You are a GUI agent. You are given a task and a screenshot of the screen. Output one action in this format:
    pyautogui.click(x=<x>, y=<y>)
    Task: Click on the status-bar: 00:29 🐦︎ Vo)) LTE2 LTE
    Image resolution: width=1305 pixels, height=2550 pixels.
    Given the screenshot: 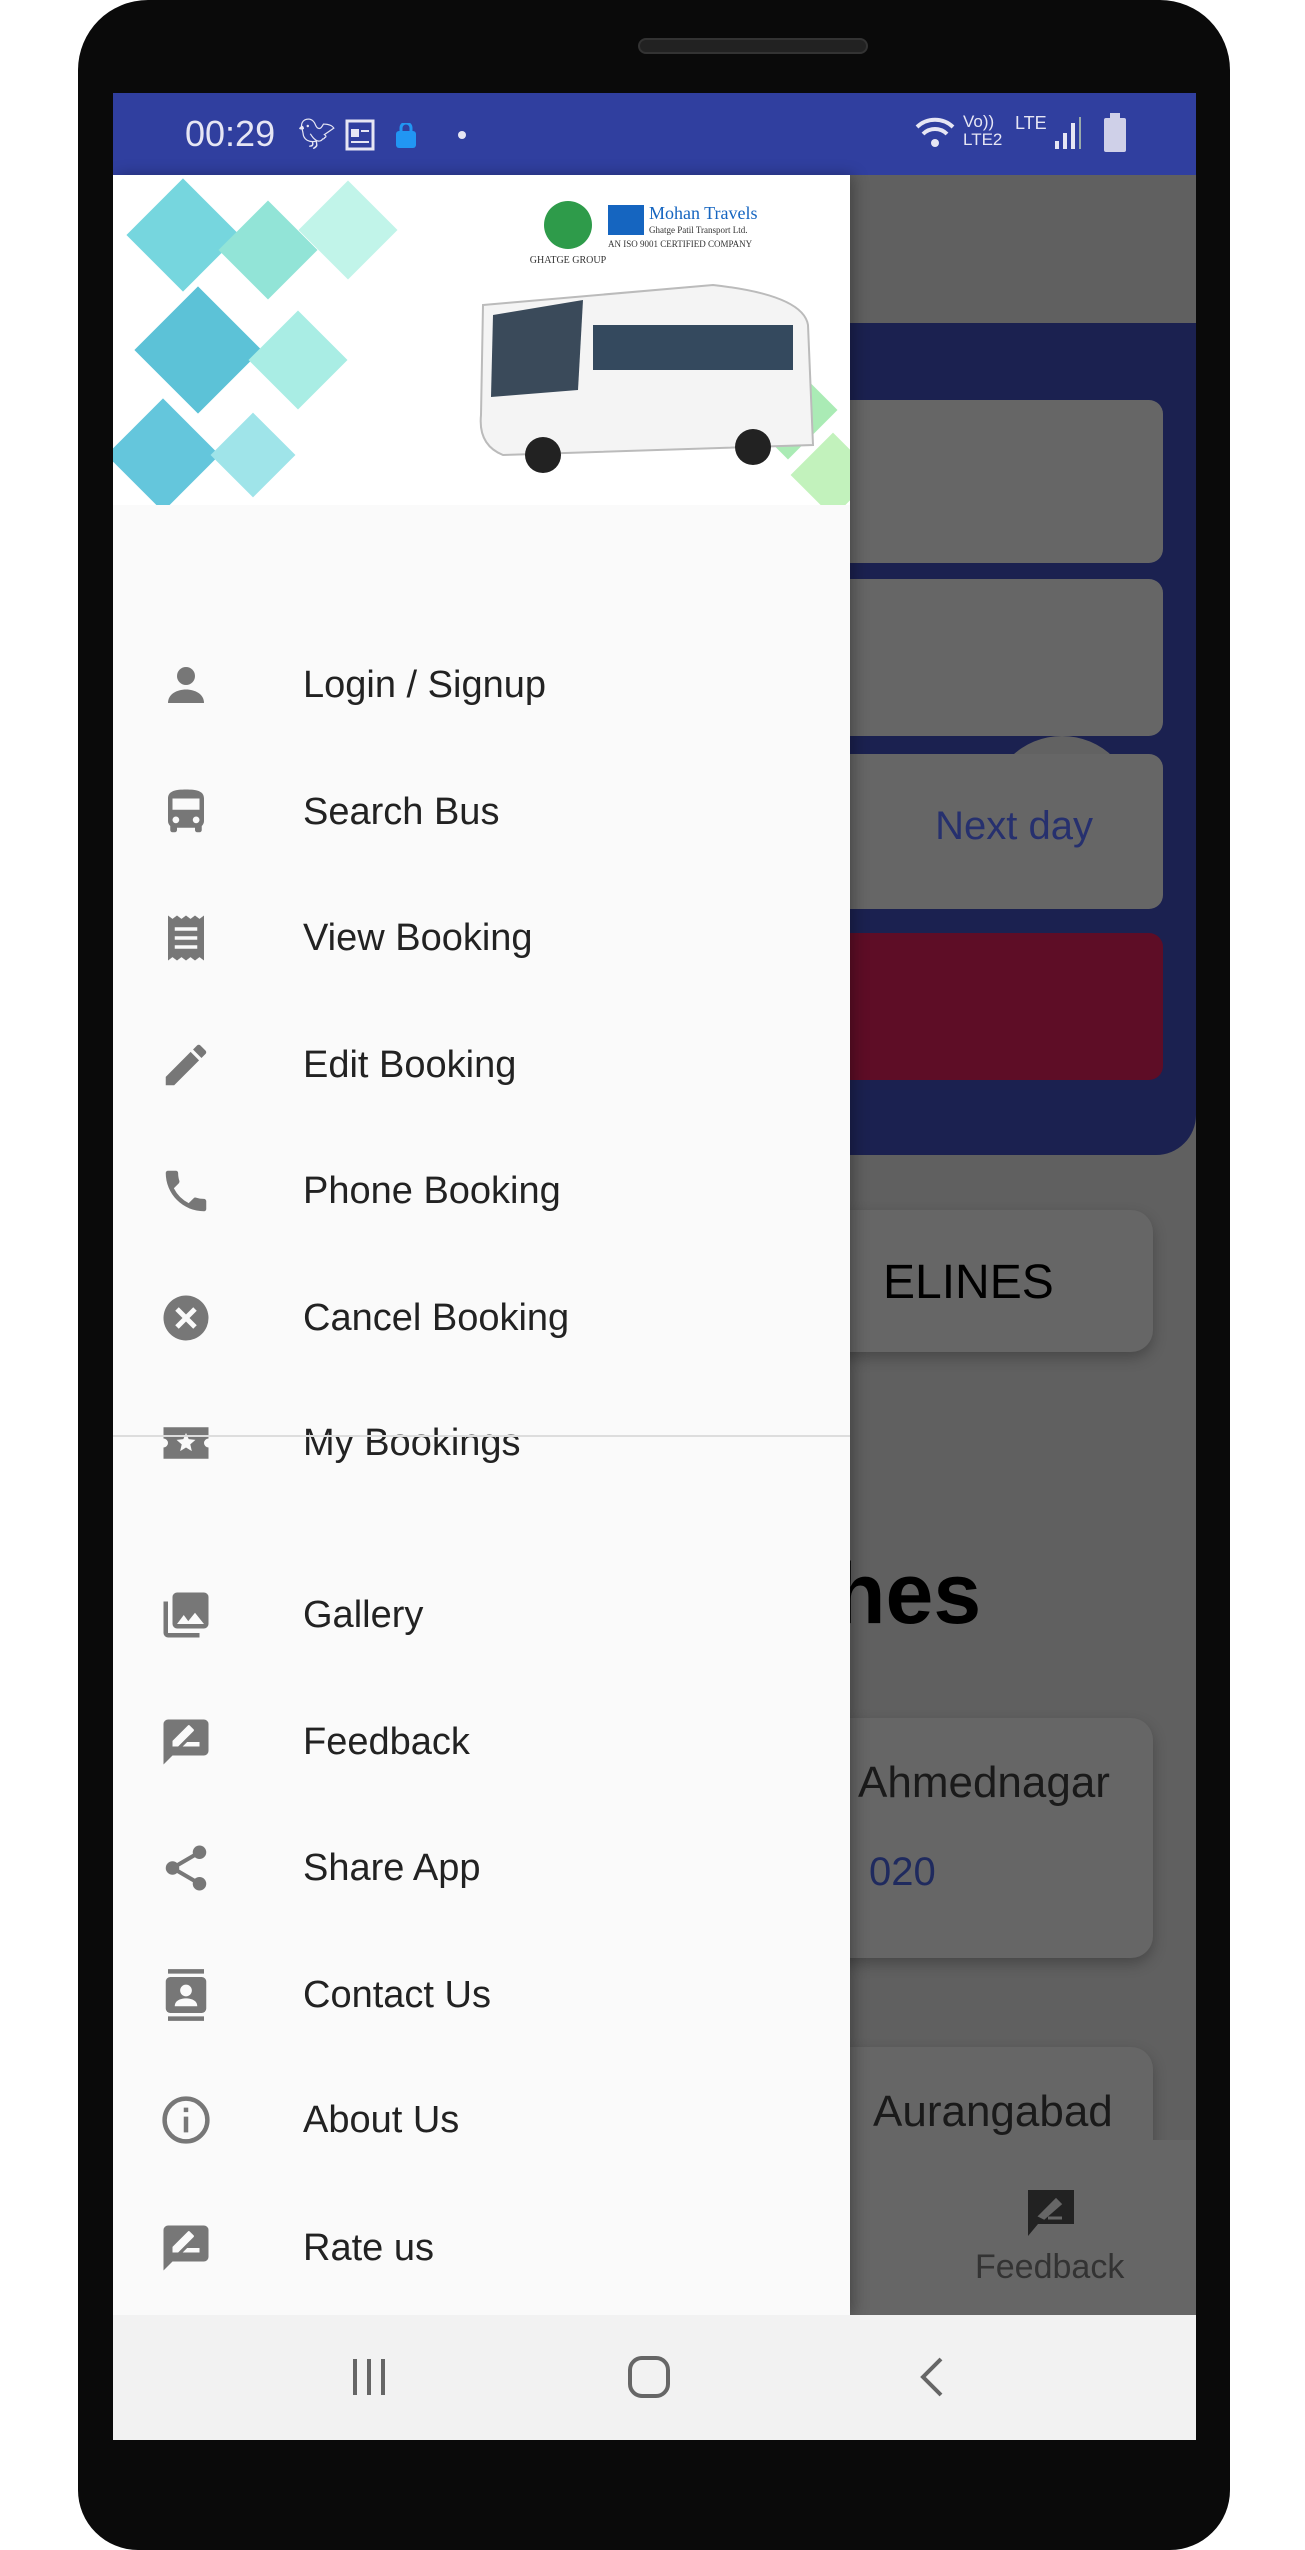 What is the action you would take?
    pyautogui.click(x=654, y=134)
    